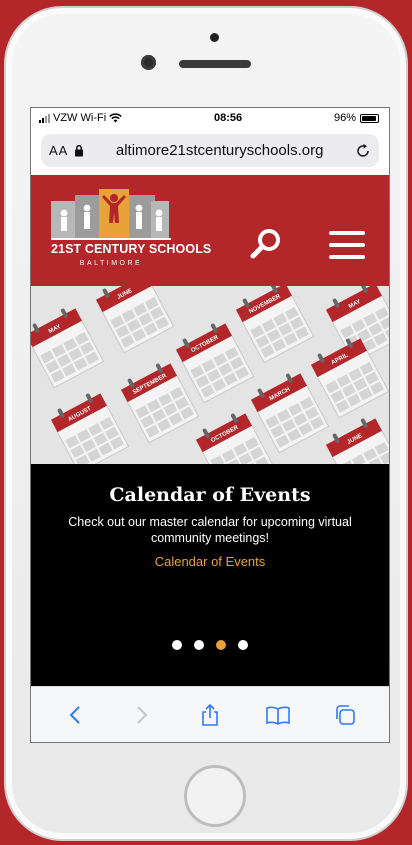 Image resolution: width=412 pixels, height=845 pixels. I want to click on logo-graphic-icon, so click(111, 214).